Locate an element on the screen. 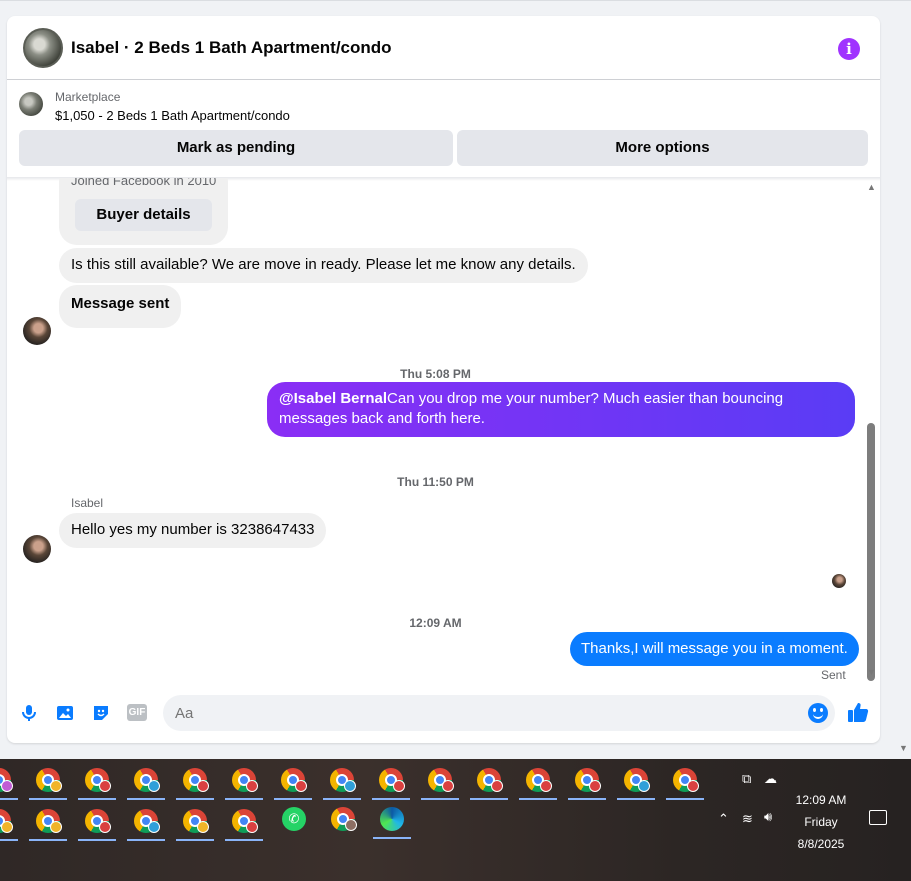 This screenshot has height=881, width=911. edge-icon is located at coordinates (392, 819).